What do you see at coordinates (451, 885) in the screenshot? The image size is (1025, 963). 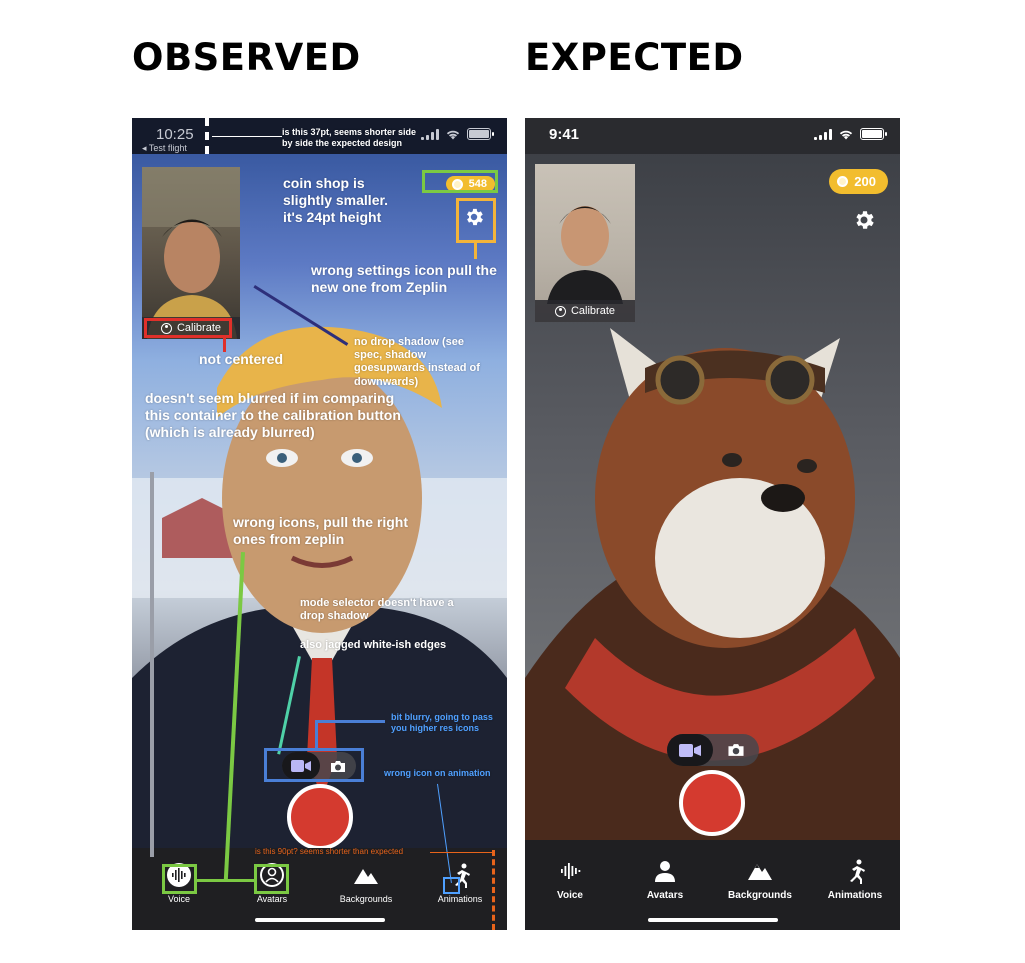 I see `animations-tab-highlight-box` at bounding box center [451, 885].